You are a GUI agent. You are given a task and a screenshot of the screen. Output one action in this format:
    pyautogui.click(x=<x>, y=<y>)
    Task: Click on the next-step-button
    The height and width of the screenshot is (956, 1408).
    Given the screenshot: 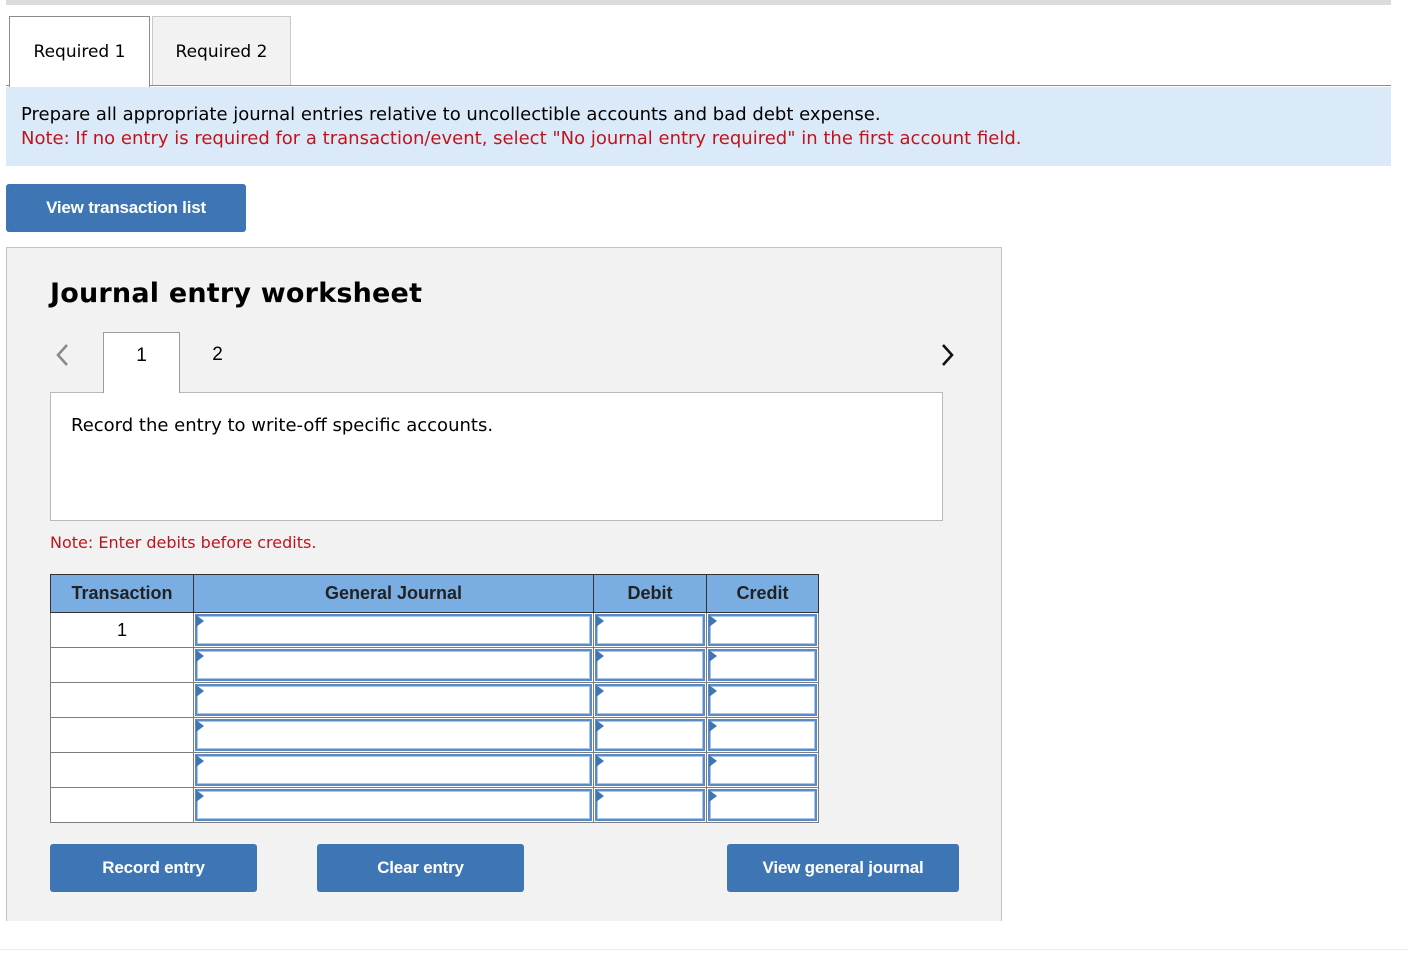 What is the action you would take?
    pyautogui.click(x=947, y=355)
    